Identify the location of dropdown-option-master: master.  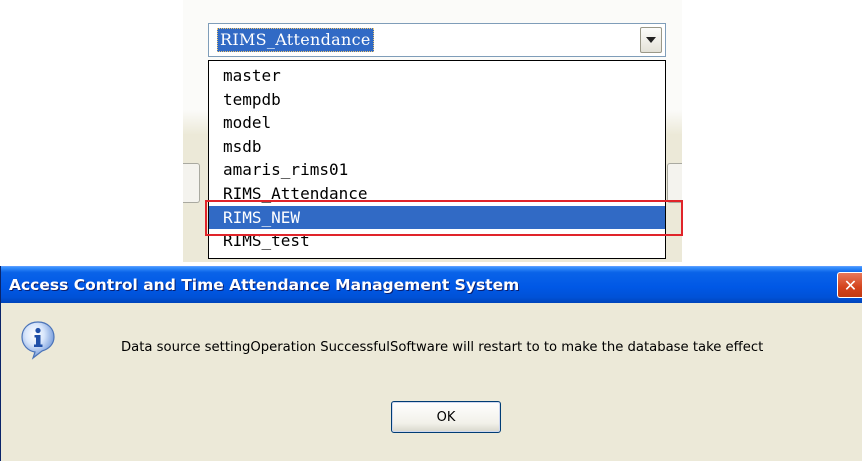
(437, 76).